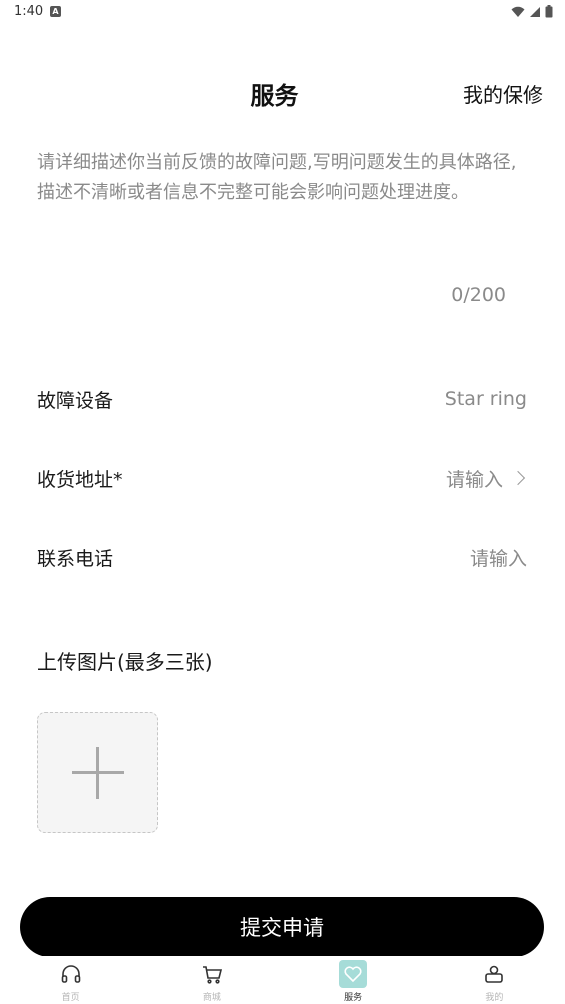  I want to click on tab-service: 服务, so click(353, 980).